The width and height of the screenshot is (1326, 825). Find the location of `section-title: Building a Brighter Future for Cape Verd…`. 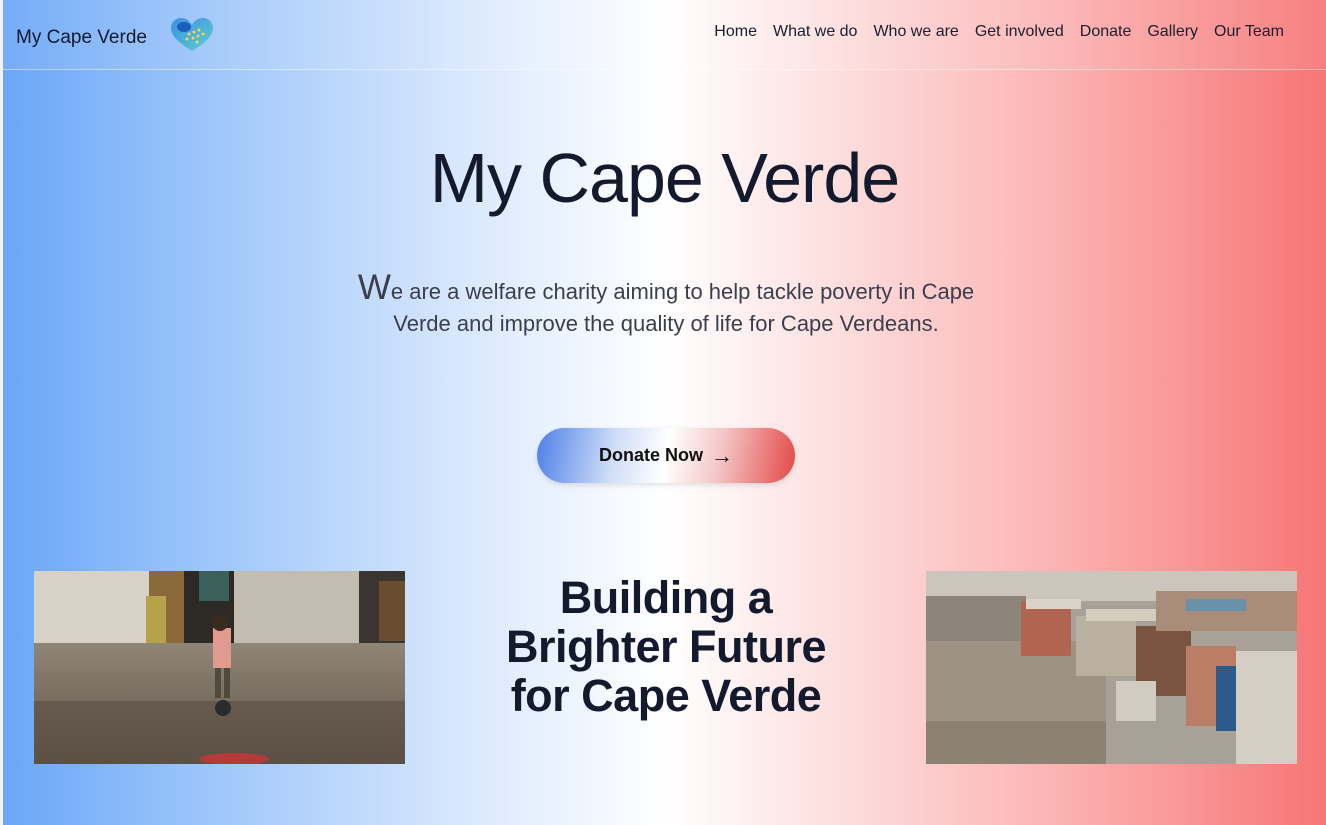

section-title: Building a Brighter Future for Cape Verd… is located at coordinates (666, 646).